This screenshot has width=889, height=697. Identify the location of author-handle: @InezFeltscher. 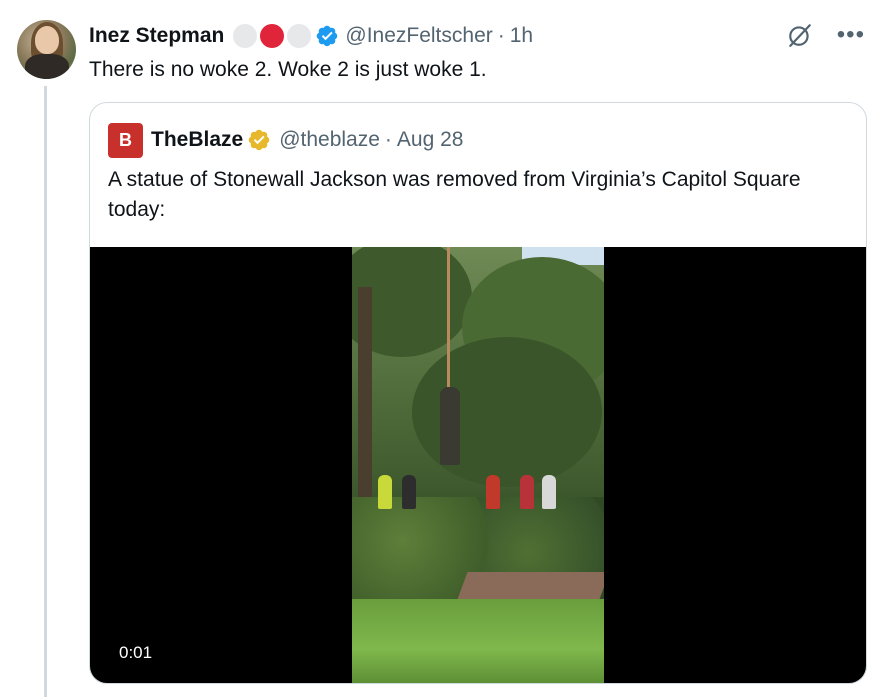
(418, 36).